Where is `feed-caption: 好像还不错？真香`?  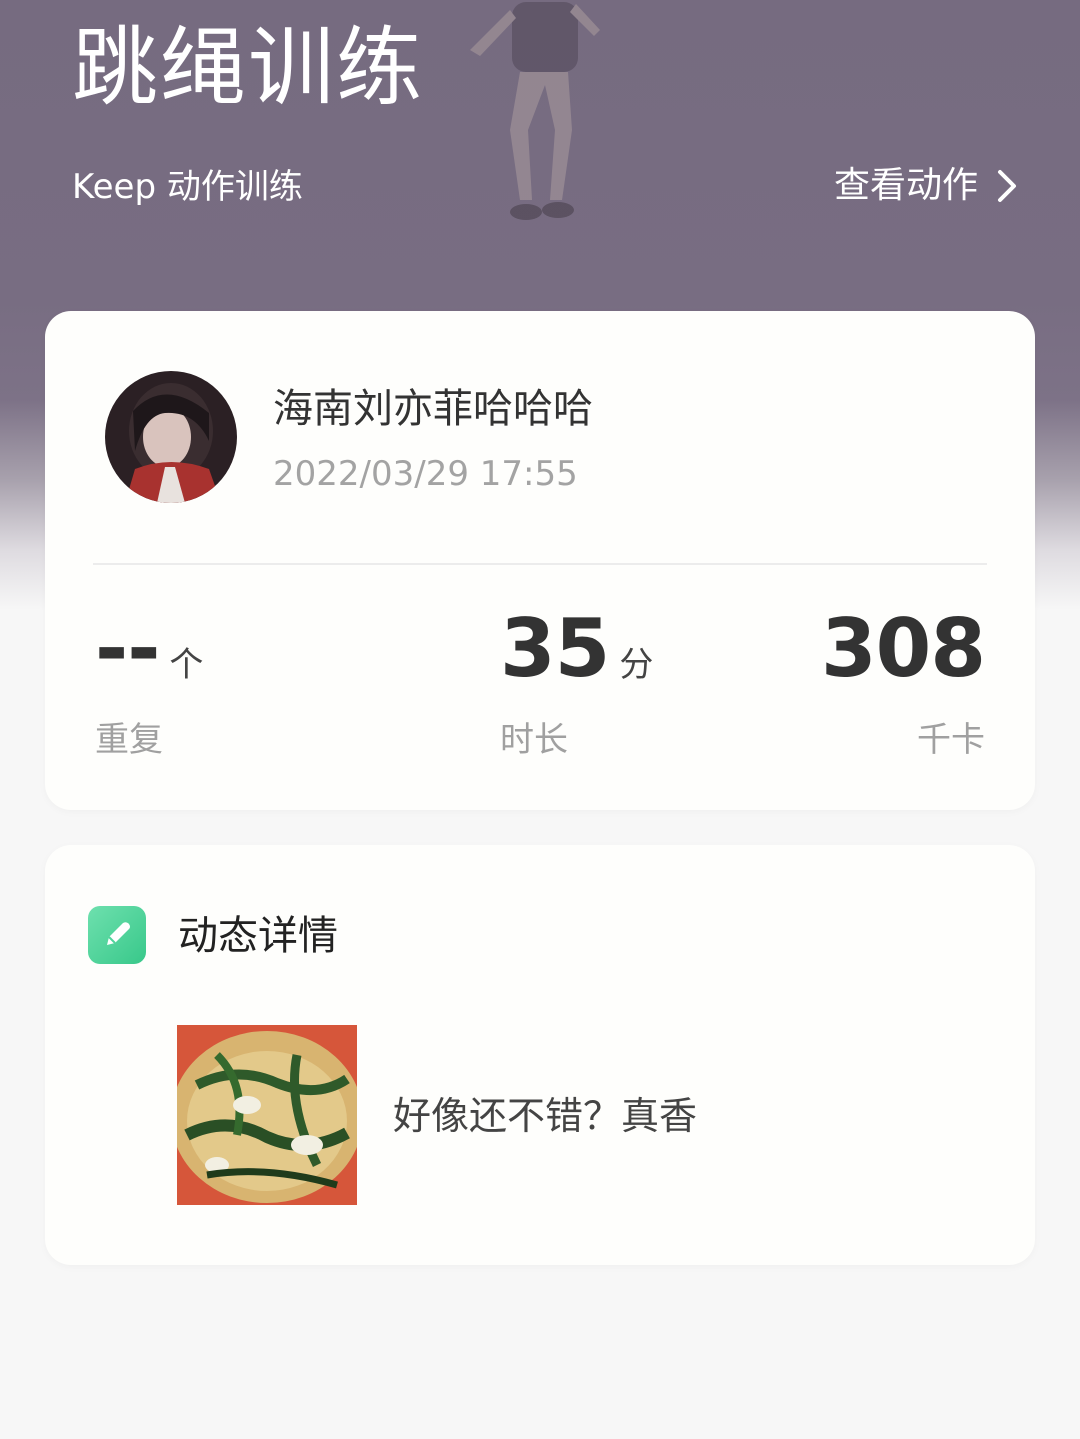 feed-caption: 好像还不错？真香 is located at coordinates (545, 1116).